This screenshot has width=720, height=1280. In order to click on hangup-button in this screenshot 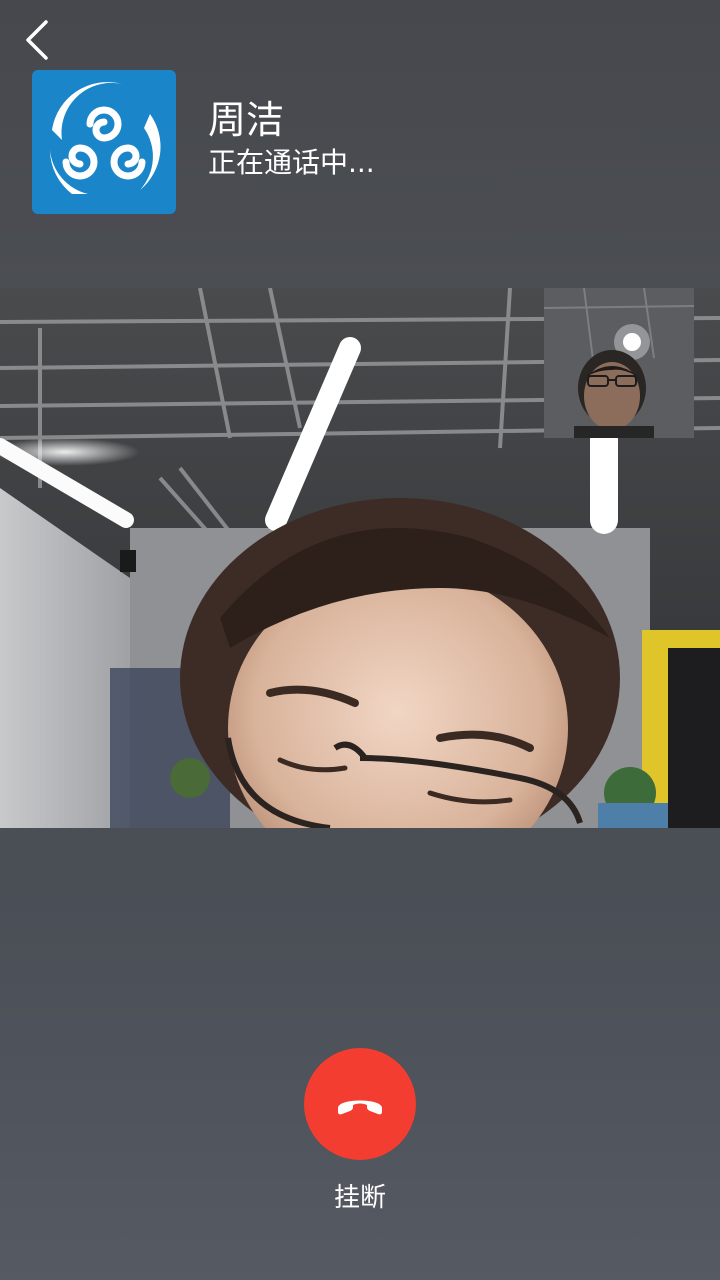, I will do `click(360, 1104)`.